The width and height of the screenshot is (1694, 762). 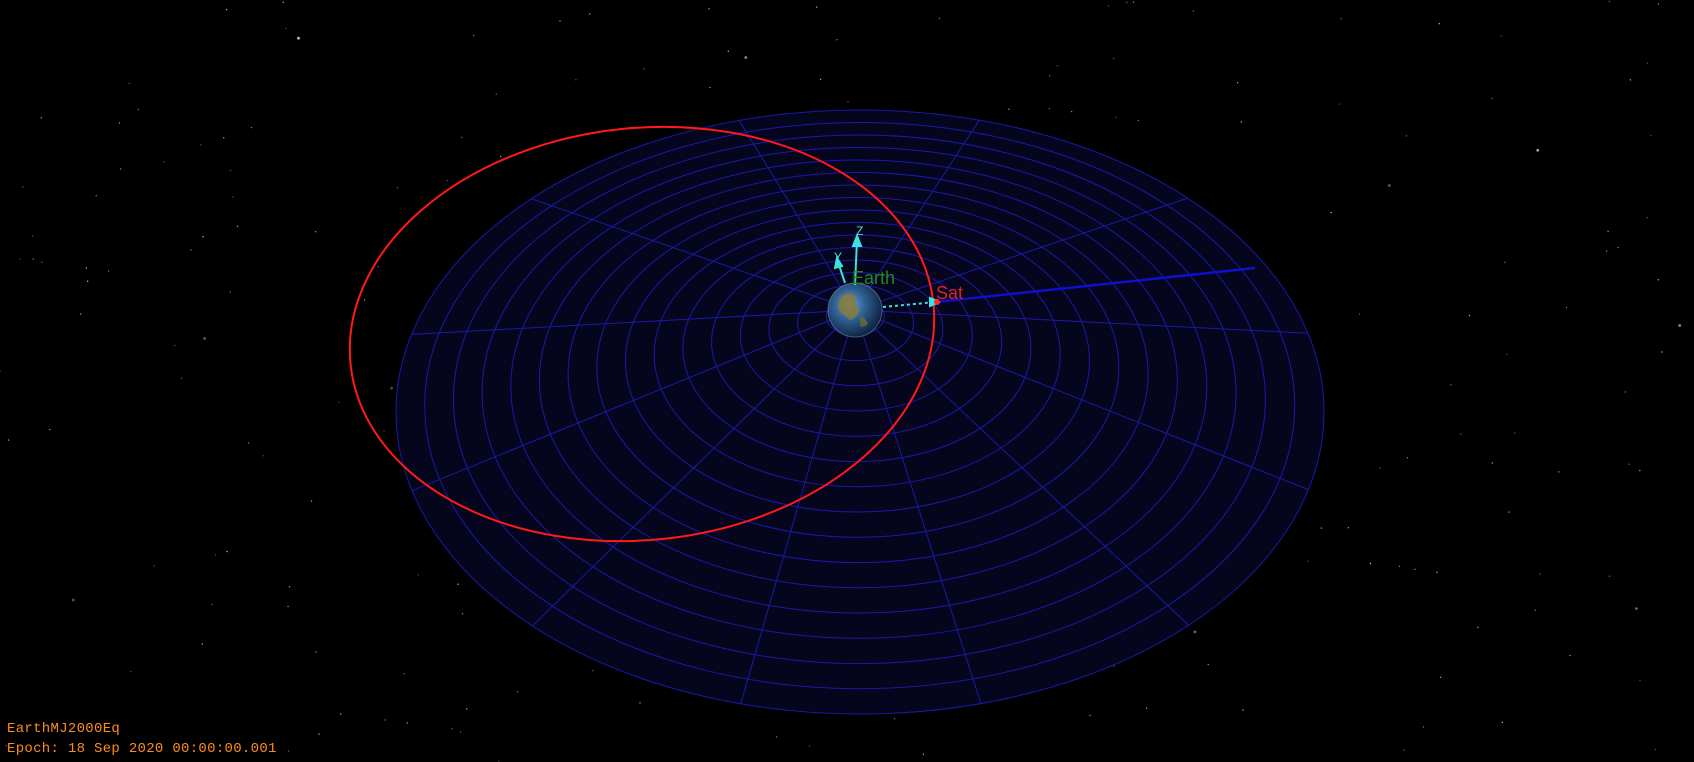 What do you see at coordinates (874, 278) in the screenshot?
I see `earth-label: Earth` at bounding box center [874, 278].